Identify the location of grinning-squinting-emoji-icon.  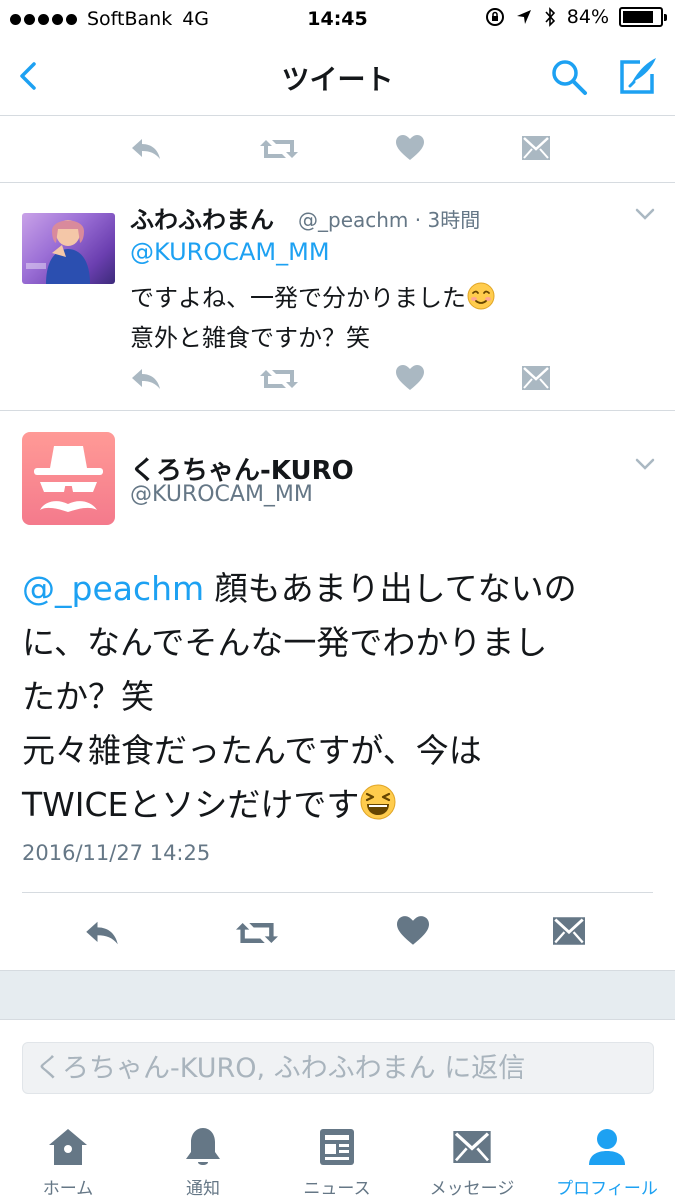
(378, 802).